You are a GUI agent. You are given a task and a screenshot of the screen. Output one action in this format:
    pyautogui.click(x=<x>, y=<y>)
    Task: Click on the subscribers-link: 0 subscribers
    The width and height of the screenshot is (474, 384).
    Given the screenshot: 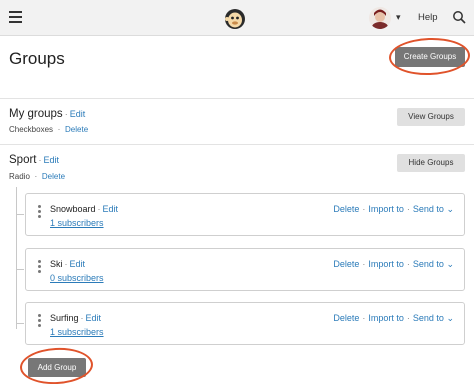 What is the action you would take?
    pyautogui.click(x=77, y=278)
    